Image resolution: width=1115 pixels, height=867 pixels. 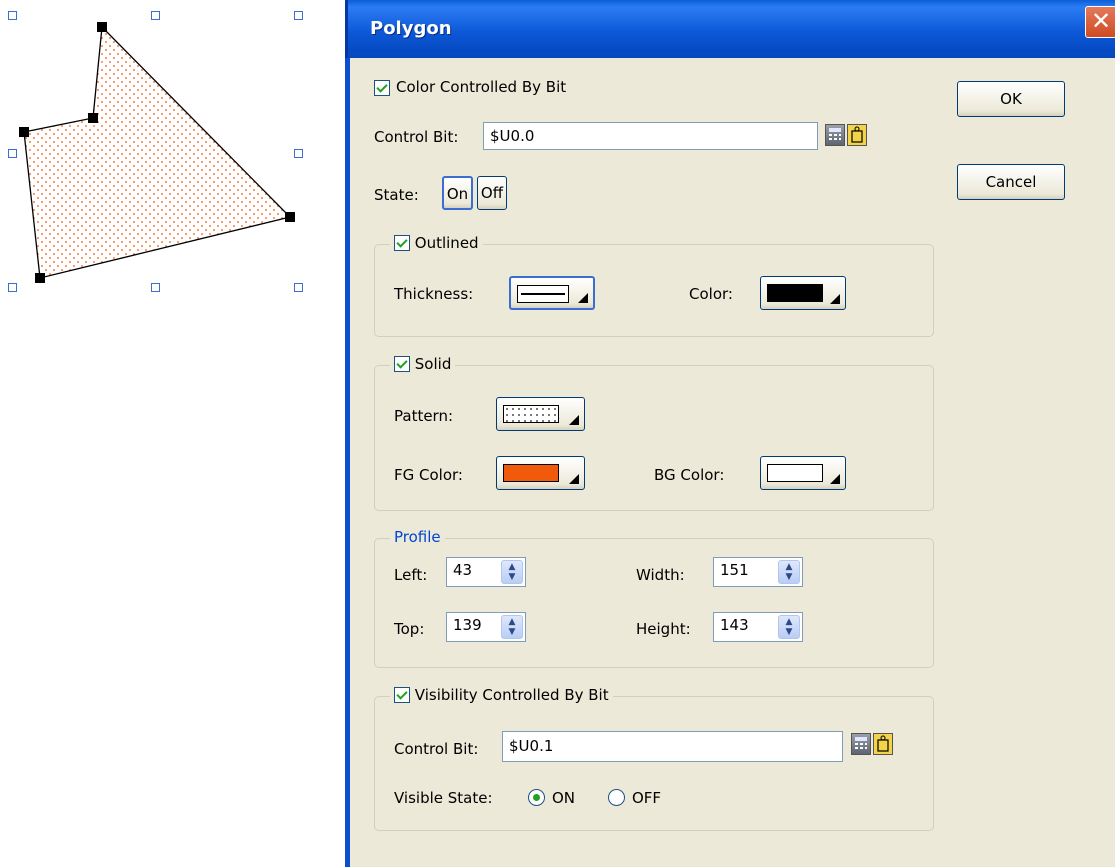 I want to click on height-value: 143, so click(x=734, y=625).